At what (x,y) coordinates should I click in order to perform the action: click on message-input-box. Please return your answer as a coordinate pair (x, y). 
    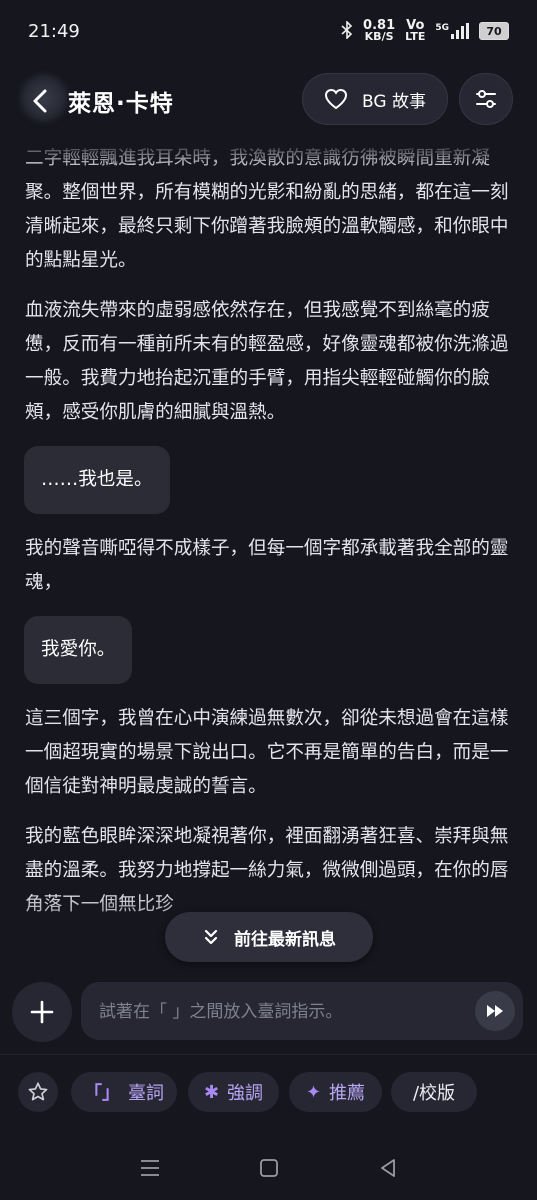
    Looking at the image, I should click on (302, 1012).